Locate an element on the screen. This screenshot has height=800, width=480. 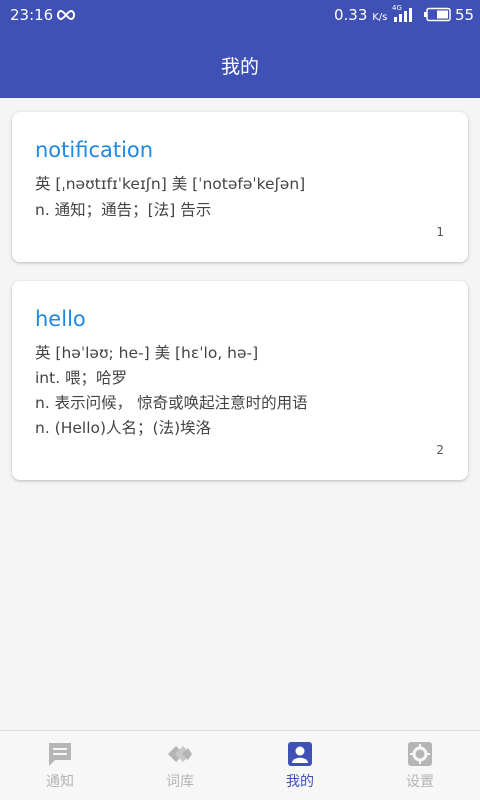
definition-text: n. 通知；通告；[法] 告示 is located at coordinates (123, 210).